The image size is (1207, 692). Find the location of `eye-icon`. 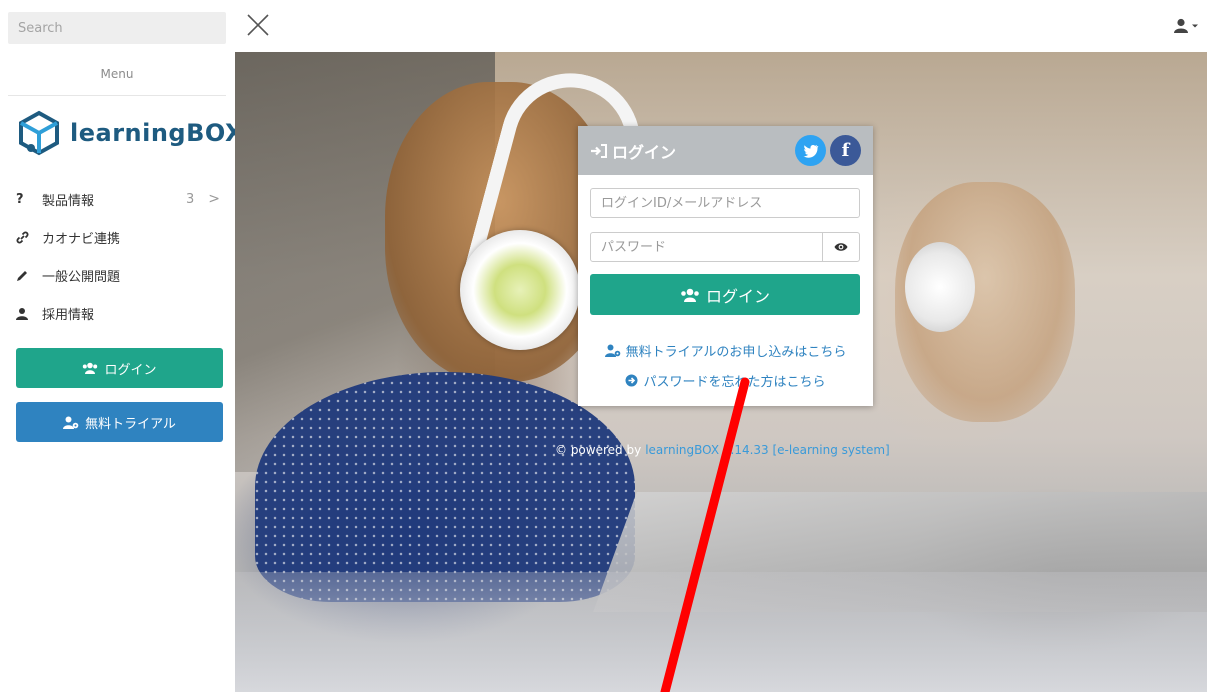

eye-icon is located at coordinates (841, 247).